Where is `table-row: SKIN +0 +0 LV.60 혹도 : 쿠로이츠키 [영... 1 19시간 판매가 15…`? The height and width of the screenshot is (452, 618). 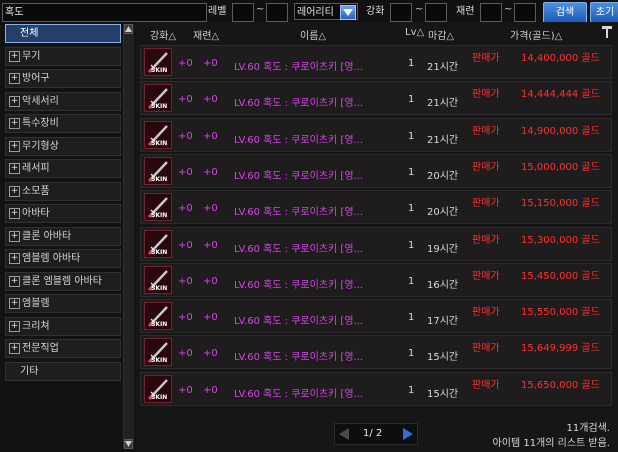
table-row: SKIN +0 +0 LV.60 혹도 : 쿠로이츠키 [영... 1 19시간 판매가 15… is located at coordinates (376, 243).